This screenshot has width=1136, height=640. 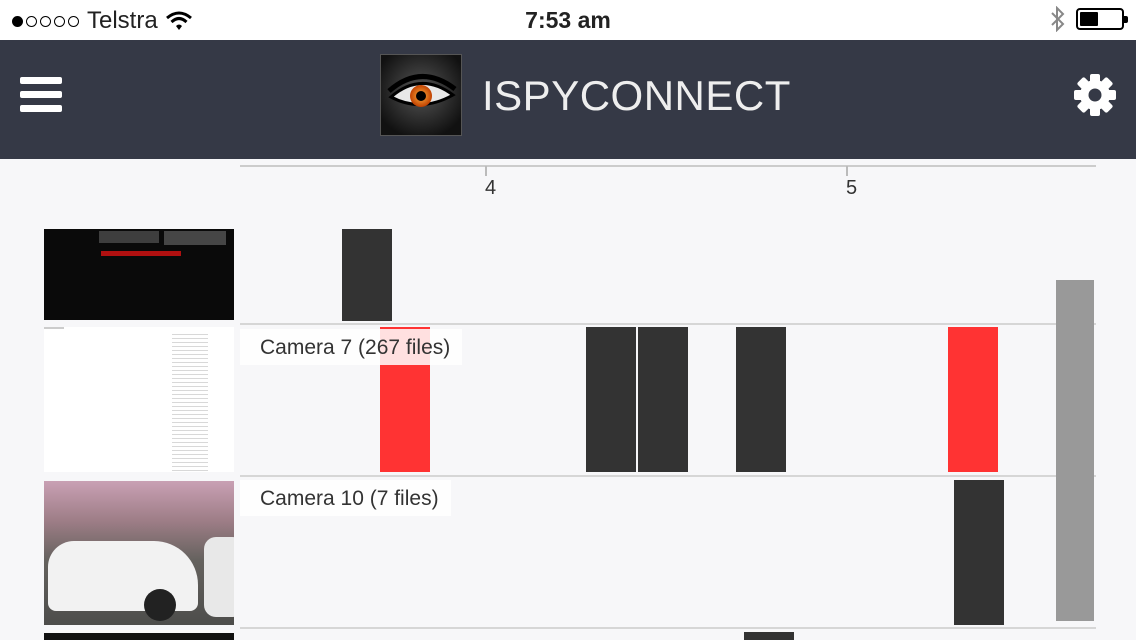 What do you see at coordinates (160, 605) in the screenshot?
I see `thumbnail-car-wheel` at bounding box center [160, 605].